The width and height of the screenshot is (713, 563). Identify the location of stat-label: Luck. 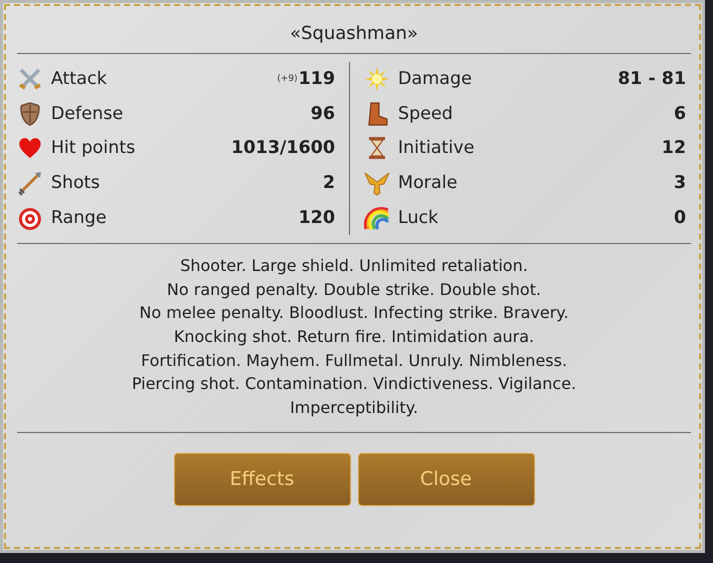
(419, 218).